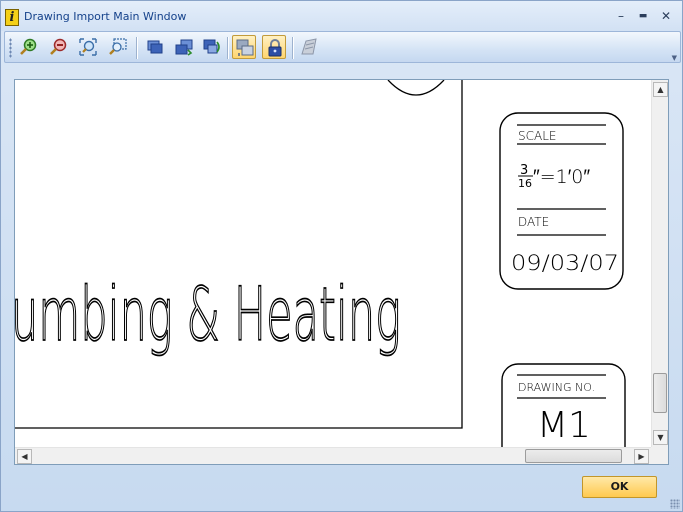 The height and width of the screenshot is (512, 683). I want to click on zoom-in-icon, so click(28, 46).